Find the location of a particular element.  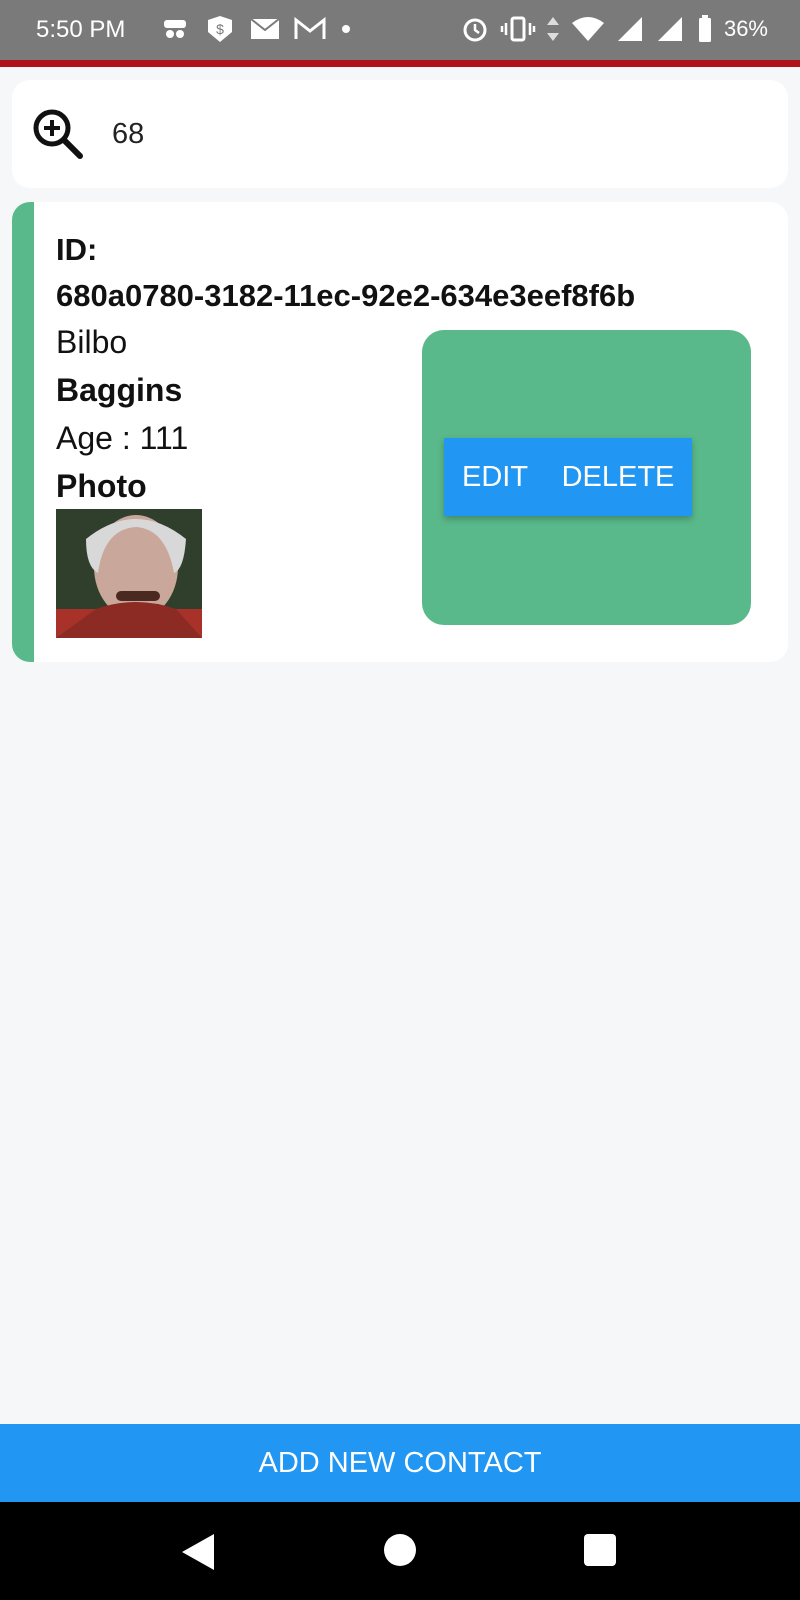

last-name: Baggins is located at coordinates (119, 390).